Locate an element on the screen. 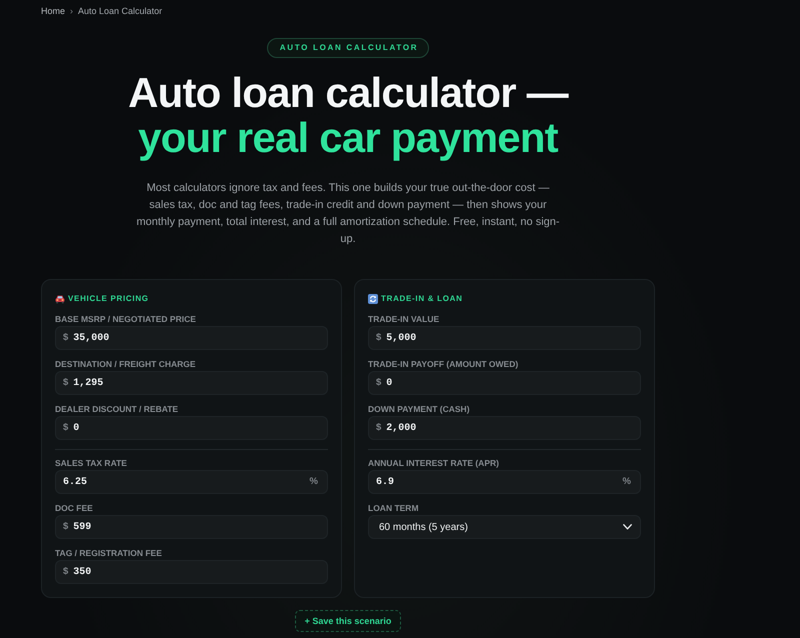 This screenshot has width=800, height=638. field-label: DOWN PAYMENT (CASH) is located at coordinates (419, 409).